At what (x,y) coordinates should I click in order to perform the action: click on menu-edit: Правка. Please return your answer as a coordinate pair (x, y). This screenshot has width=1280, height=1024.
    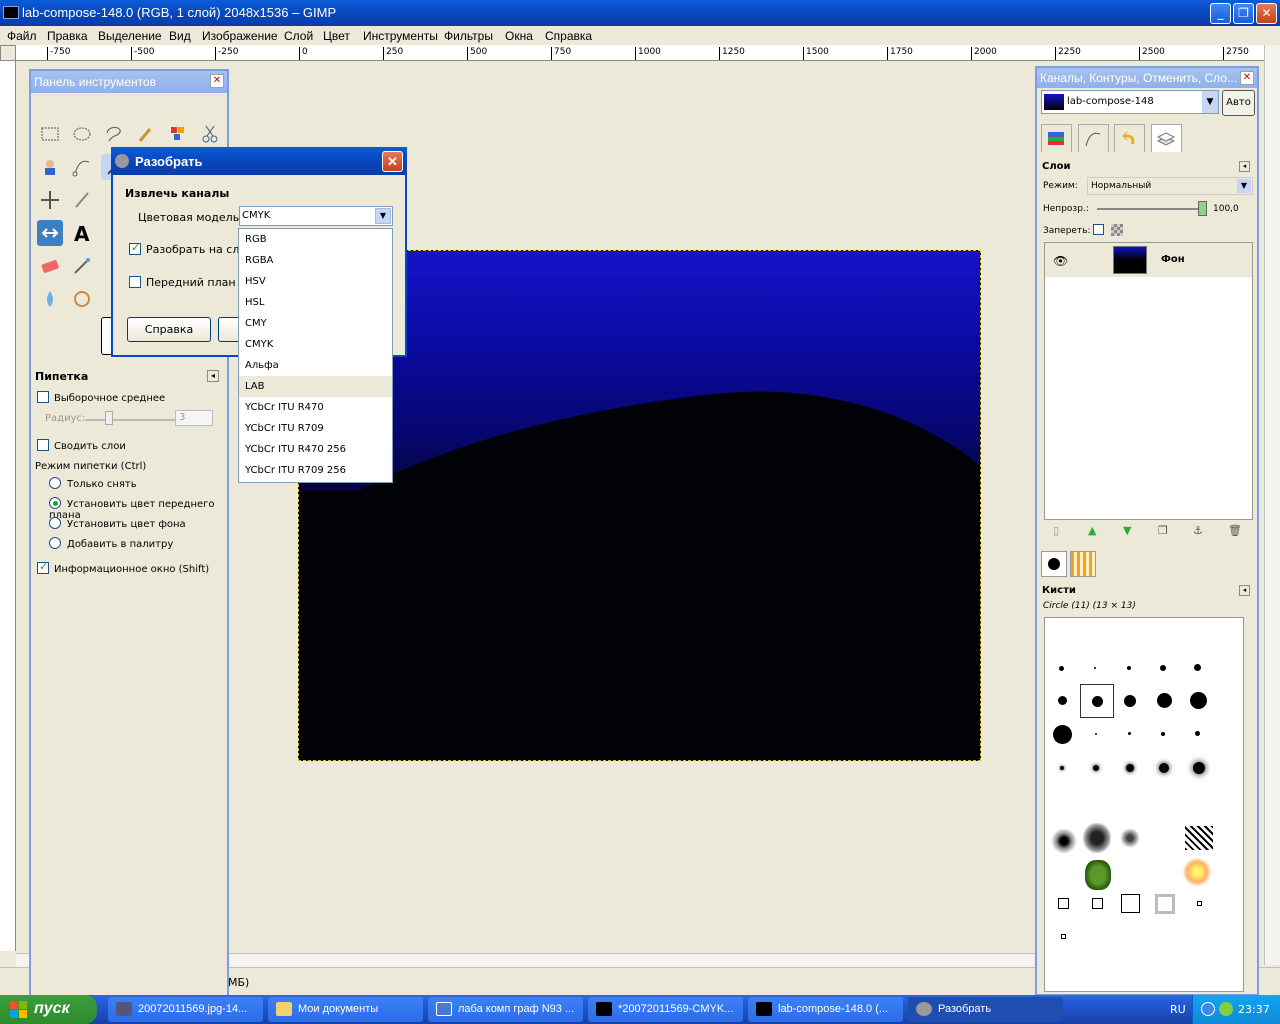
    Looking at the image, I should click on (67, 36).